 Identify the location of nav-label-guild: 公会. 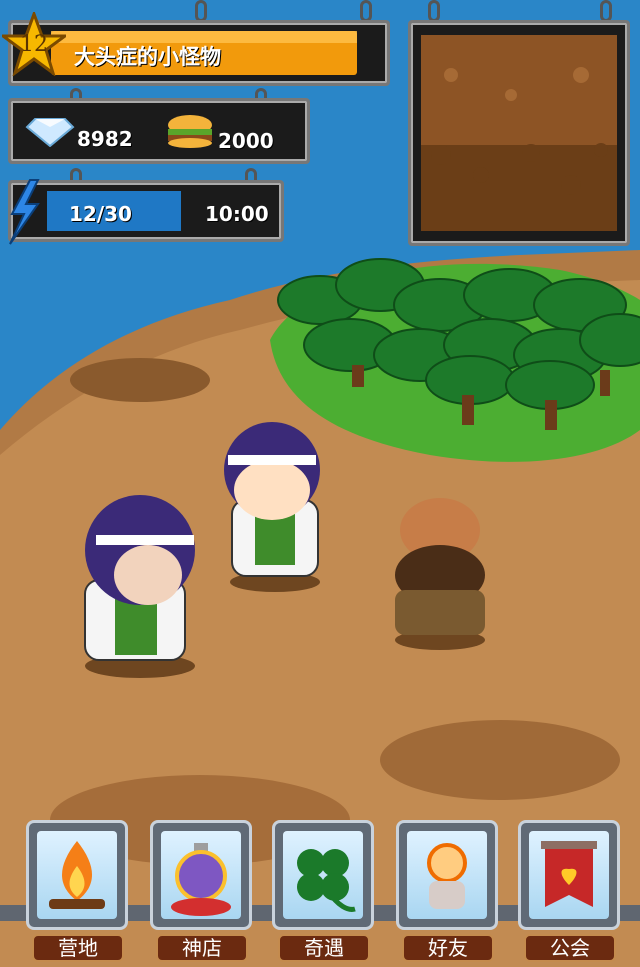
(570, 948).